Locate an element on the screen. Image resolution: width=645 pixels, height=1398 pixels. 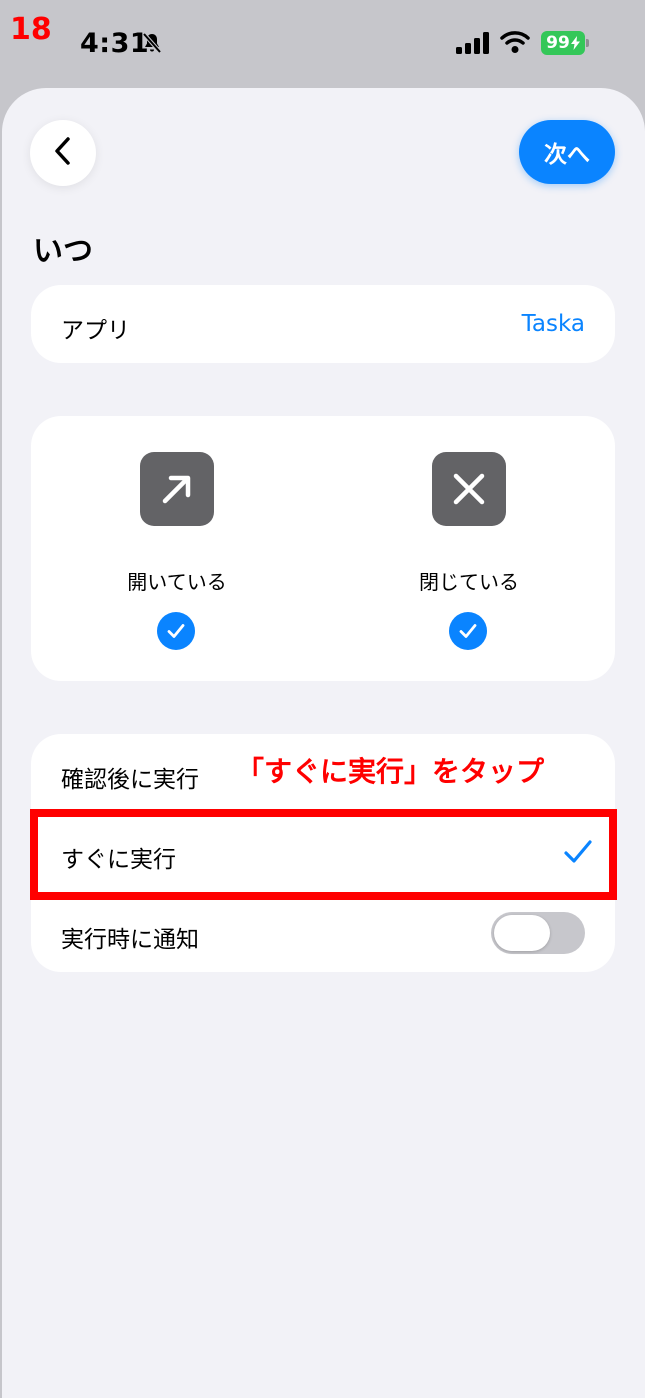
app-value: Taska is located at coordinates (553, 324).